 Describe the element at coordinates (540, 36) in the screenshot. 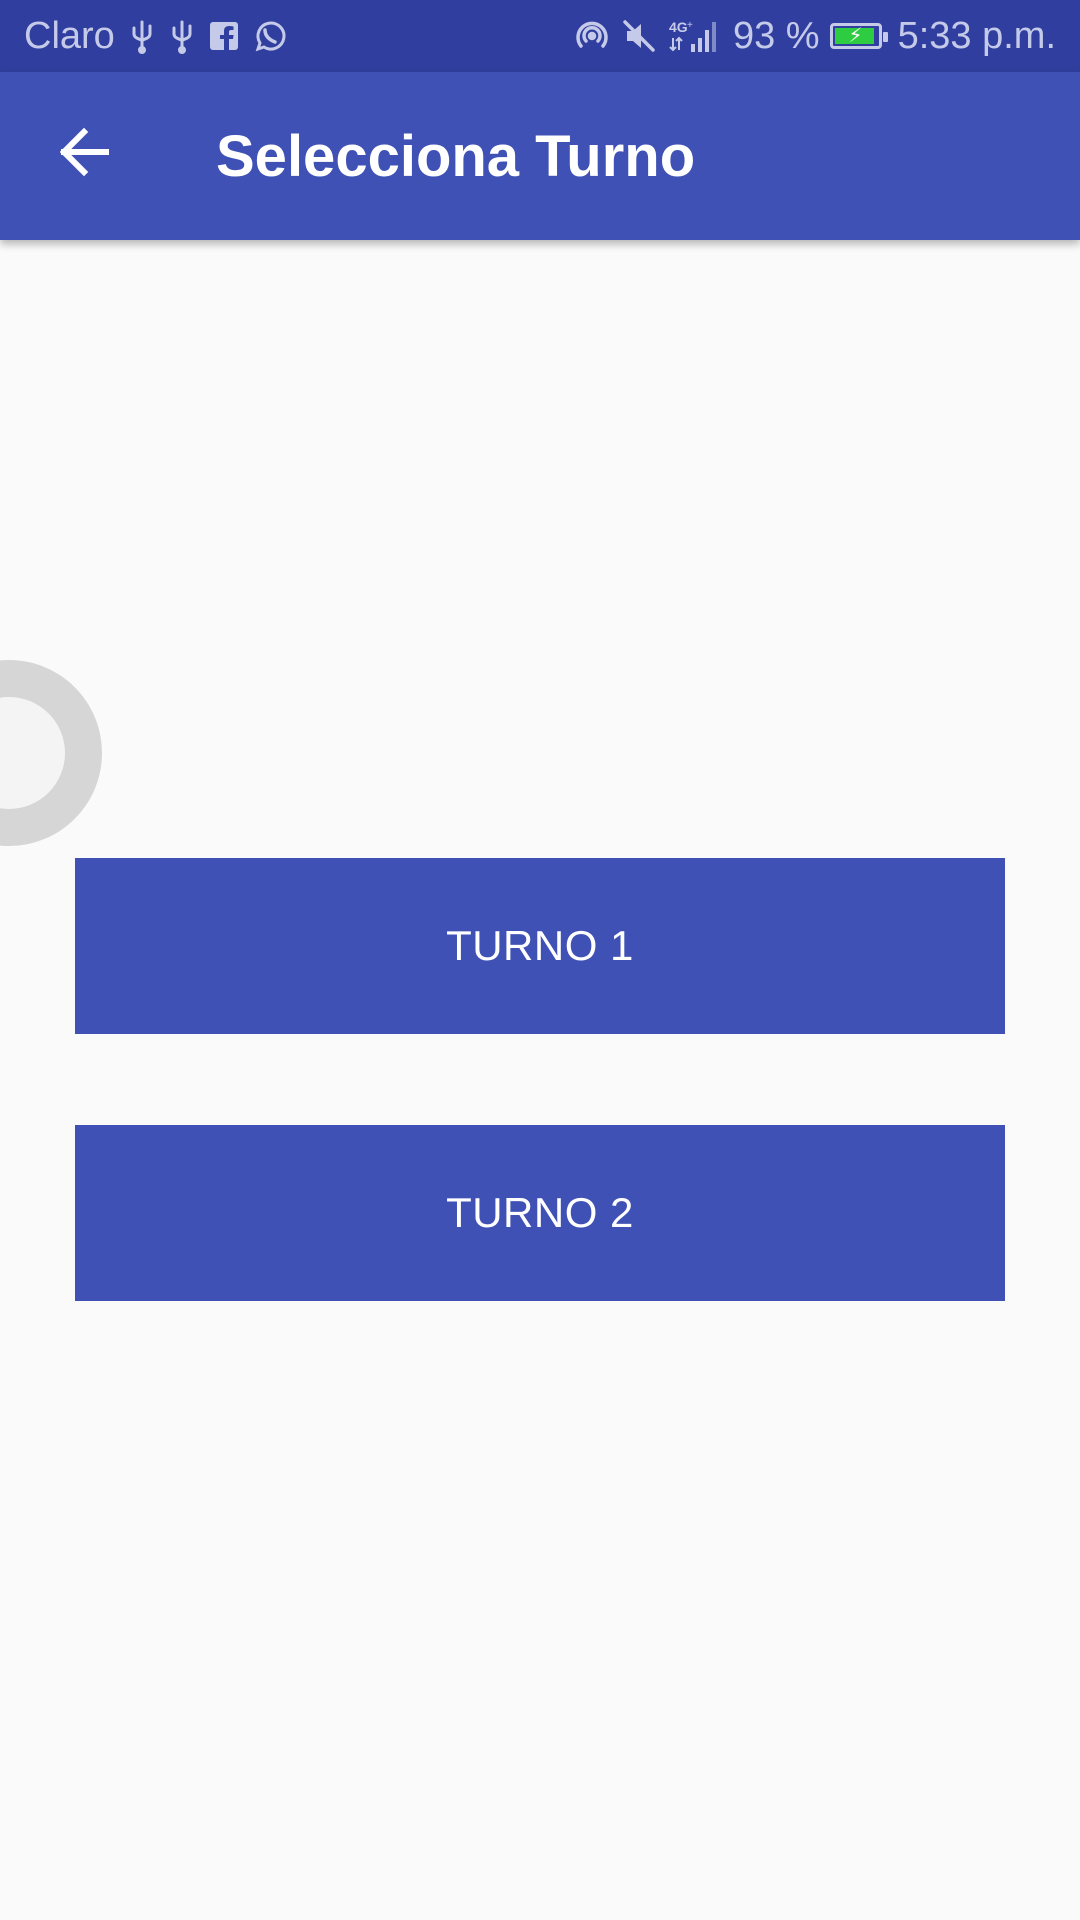

I see `status-bar: Claro 4G + 93 % ⚡ 5:33 p.m.` at that location.